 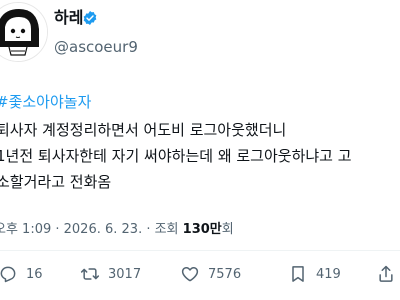 What do you see at coordinates (314, 274) in the screenshot?
I see `bookmark-button: 419` at bounding box center [314, 274].